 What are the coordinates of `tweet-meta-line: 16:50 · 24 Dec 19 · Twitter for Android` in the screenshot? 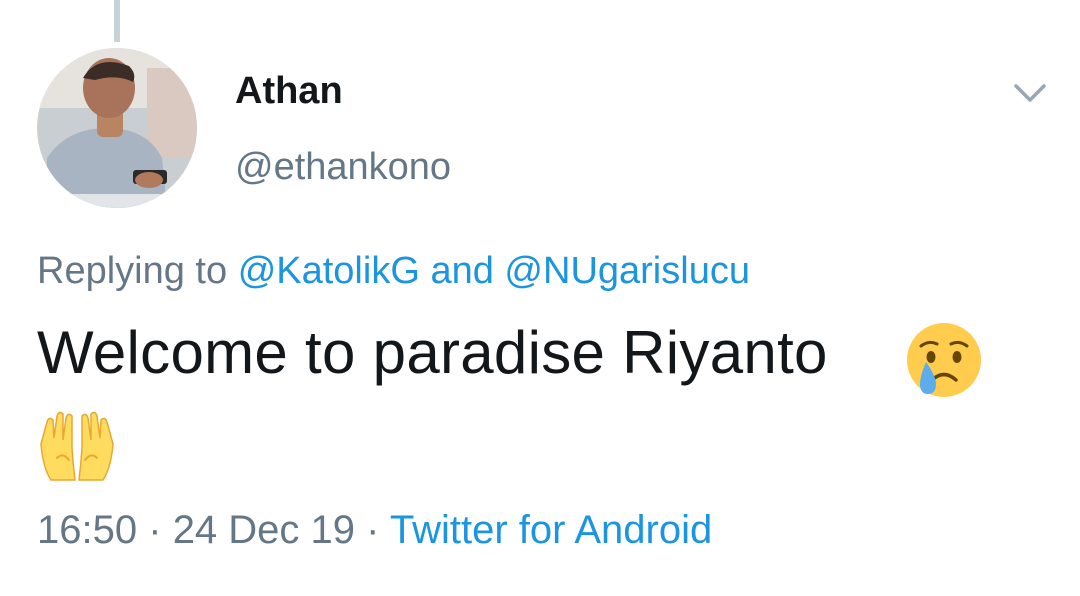 It's located at (374, 530).